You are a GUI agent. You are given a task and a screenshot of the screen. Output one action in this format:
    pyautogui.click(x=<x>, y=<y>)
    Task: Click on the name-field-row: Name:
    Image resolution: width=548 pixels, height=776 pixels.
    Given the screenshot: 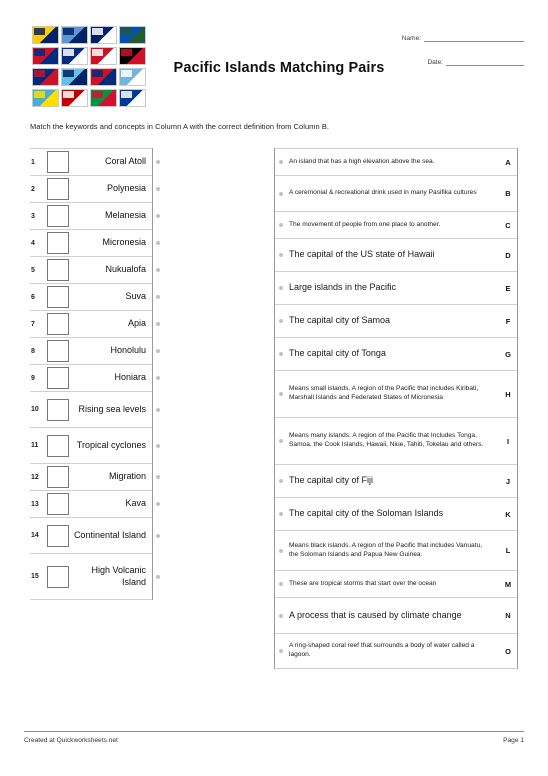 What is the action you would take?
    pyautogui.click(x=444, y=38)
    